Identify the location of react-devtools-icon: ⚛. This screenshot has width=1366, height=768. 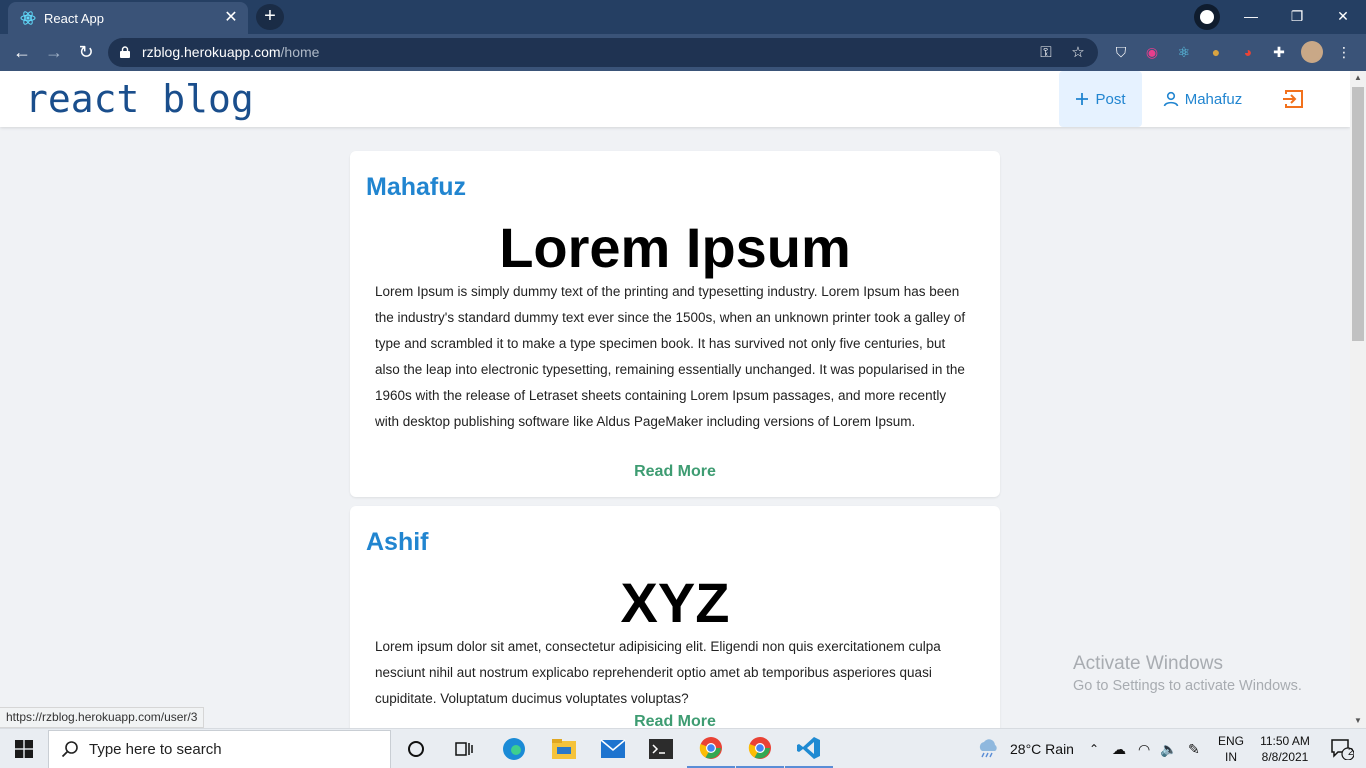
(1184, 52).